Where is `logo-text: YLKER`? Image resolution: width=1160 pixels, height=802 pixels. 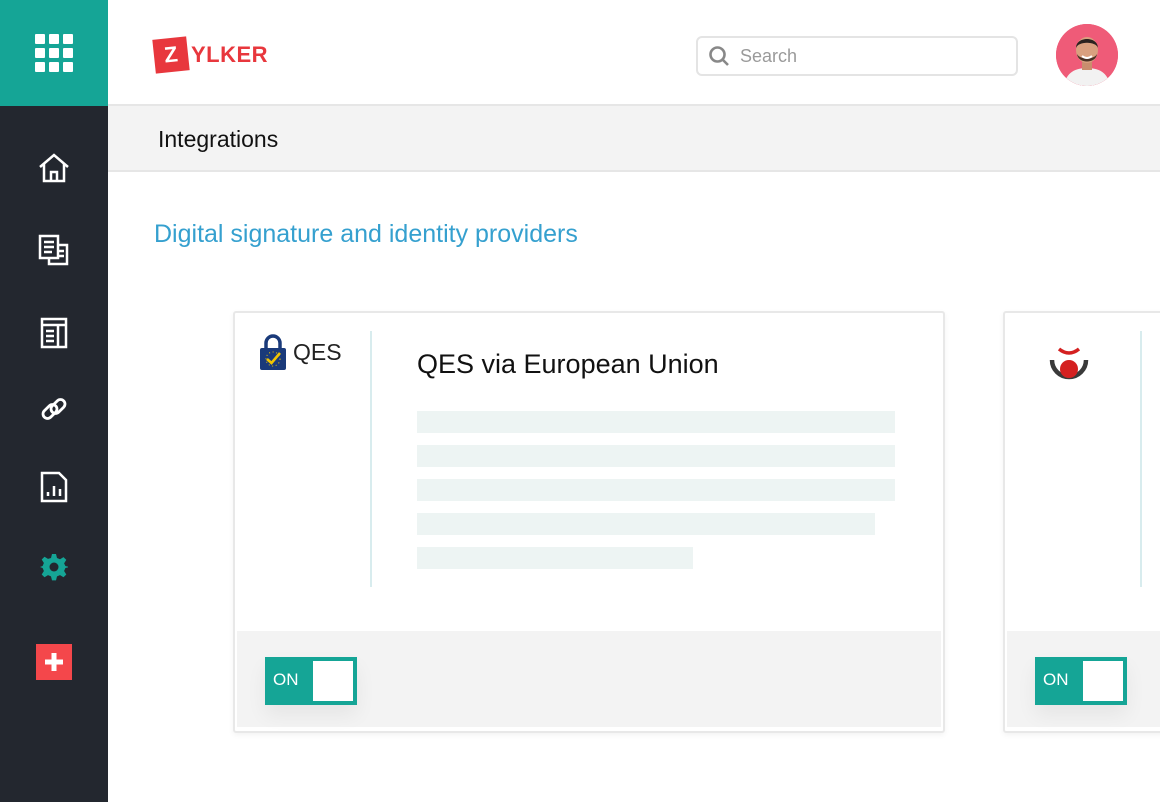
logo-text: YLKER is located at coordinates (230, 54).